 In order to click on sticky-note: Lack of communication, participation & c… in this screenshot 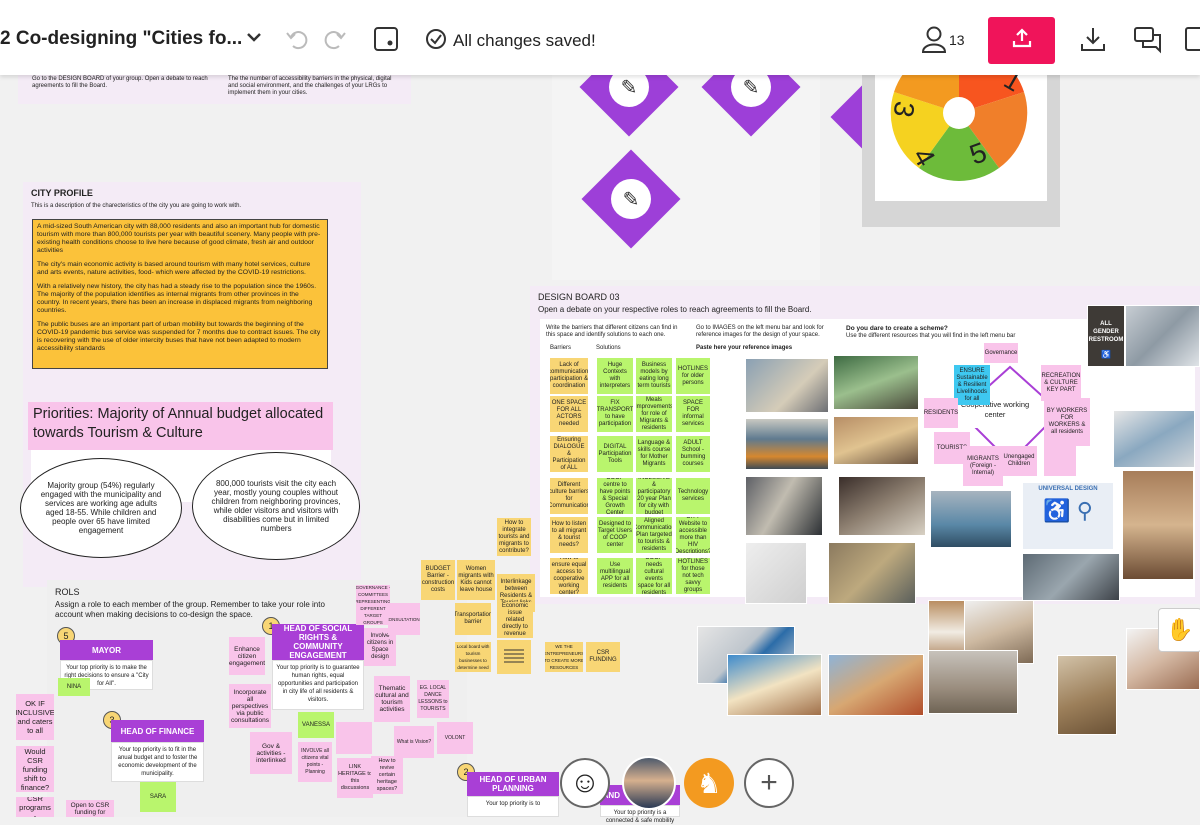, I will do `click(569, 376)`.